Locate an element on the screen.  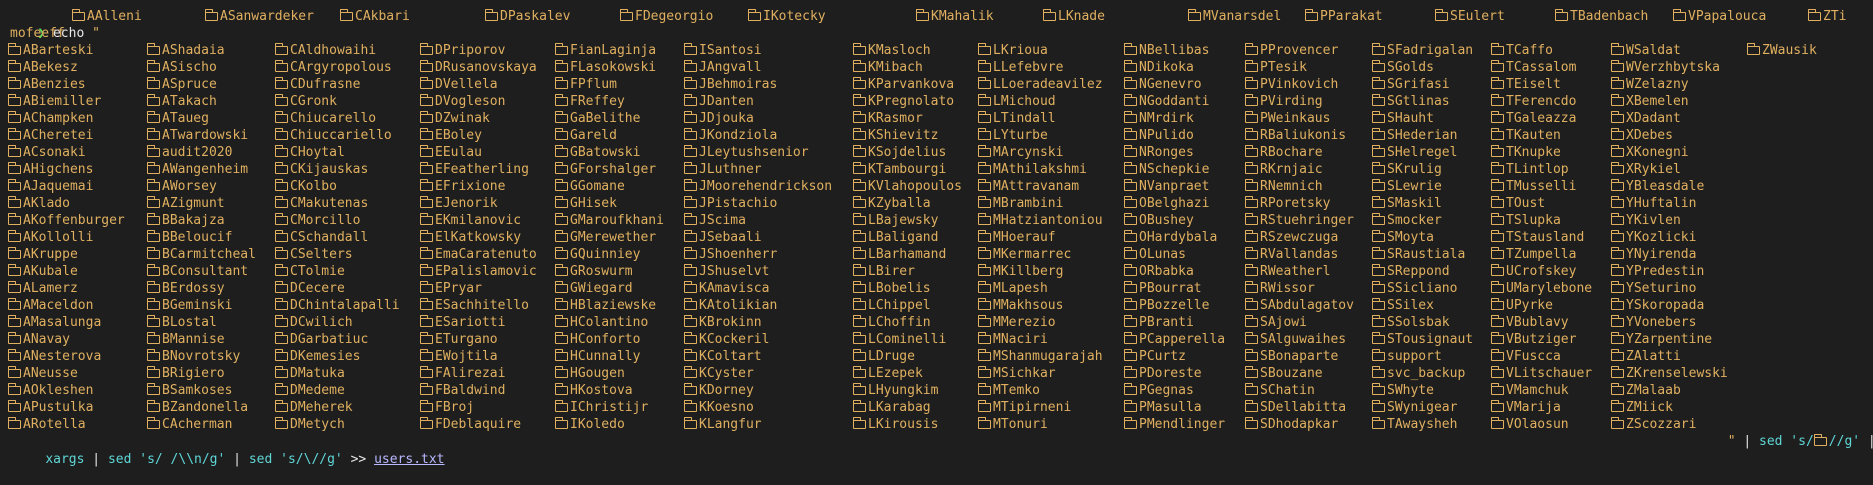
folder-entry: NRonges is located at coordinates (1159, 152).